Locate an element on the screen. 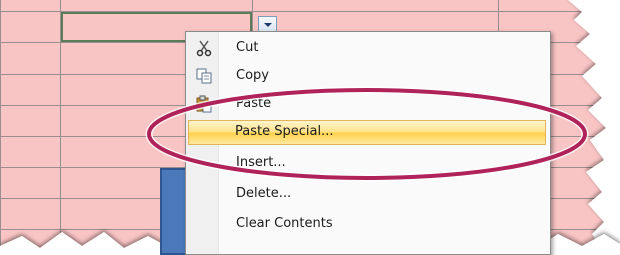  paste-icon is located at coordinates (204, 104).